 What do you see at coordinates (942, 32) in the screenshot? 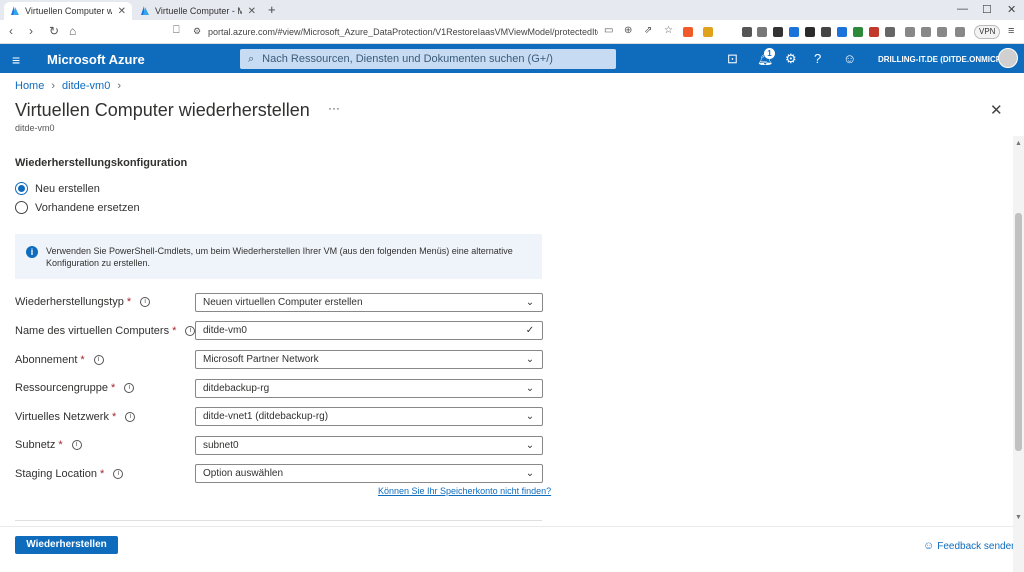
I see `sidebar-icon` at bounding box center [942, 32].